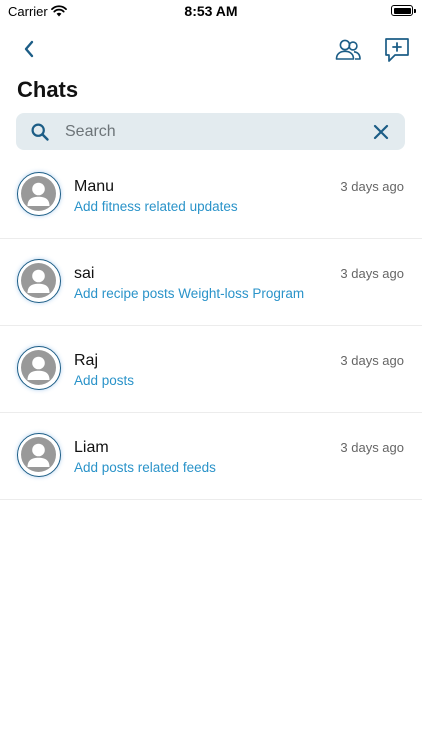  I want to click on chat-list-item: Raj Add posts 3 days ago, so click(211, 369).